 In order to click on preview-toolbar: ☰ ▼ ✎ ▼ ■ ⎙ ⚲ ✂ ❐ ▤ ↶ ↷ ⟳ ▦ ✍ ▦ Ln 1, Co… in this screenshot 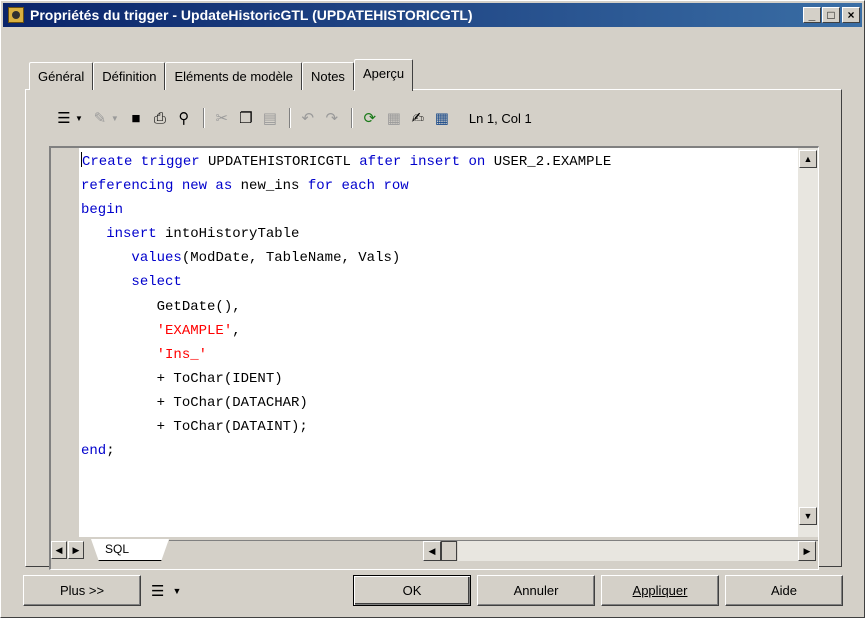, I will do `click(292, 118)`.